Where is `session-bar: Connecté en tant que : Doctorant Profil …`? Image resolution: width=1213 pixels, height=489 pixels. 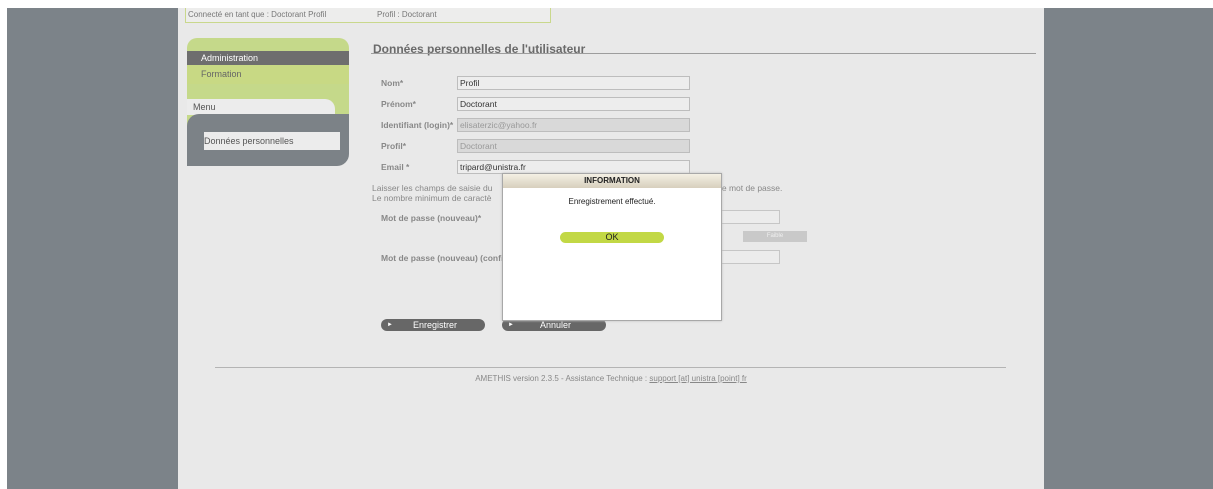 session-bar: Connecté en tant que : Doctorant Profil … is located at coordinates (368, 15).